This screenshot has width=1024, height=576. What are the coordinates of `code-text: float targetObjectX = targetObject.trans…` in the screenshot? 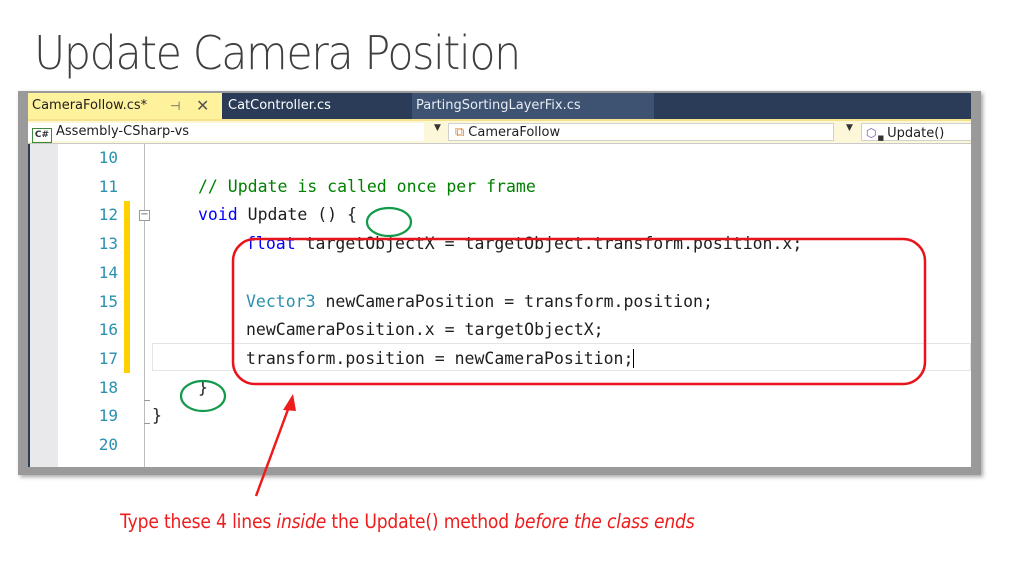 It's located at (524, 244).